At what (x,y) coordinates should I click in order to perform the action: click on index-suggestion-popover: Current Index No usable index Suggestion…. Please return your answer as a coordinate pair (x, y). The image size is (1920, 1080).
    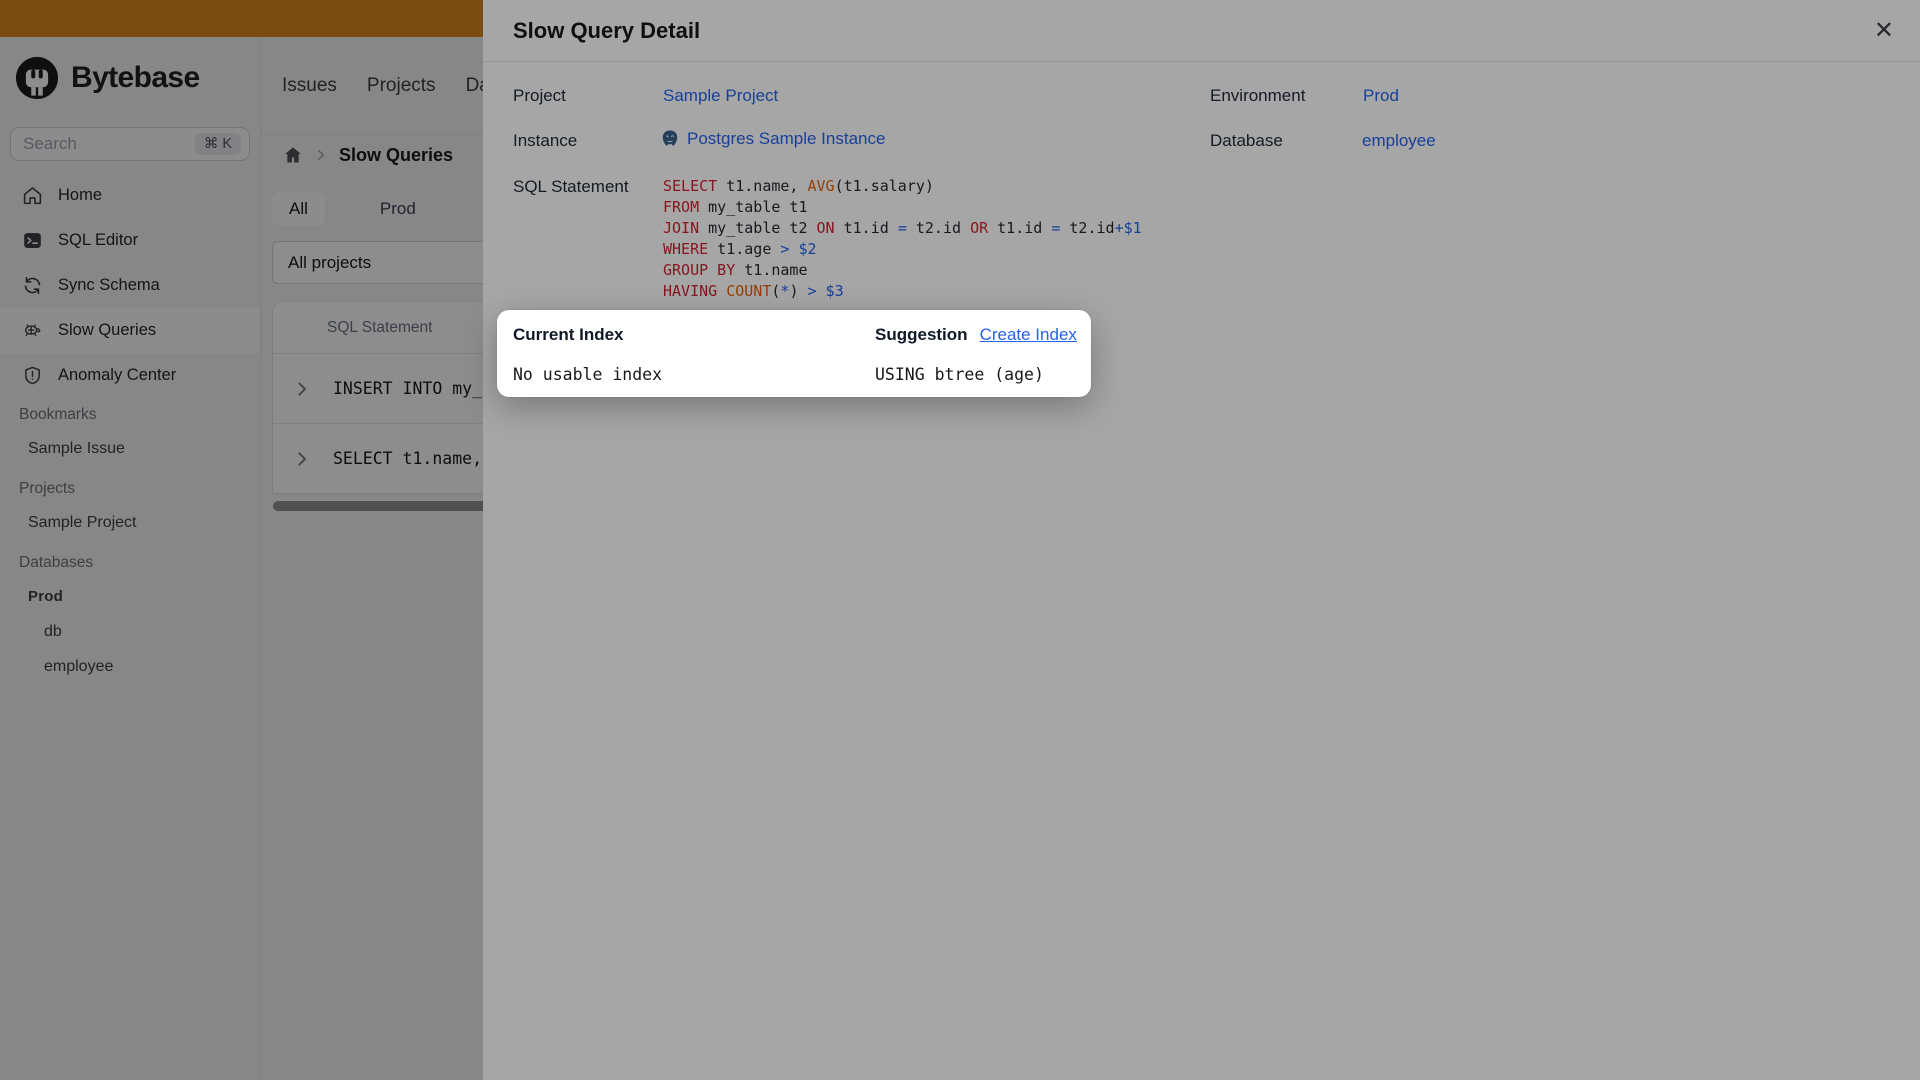
    Looking at the image, I should click on (794, 353).